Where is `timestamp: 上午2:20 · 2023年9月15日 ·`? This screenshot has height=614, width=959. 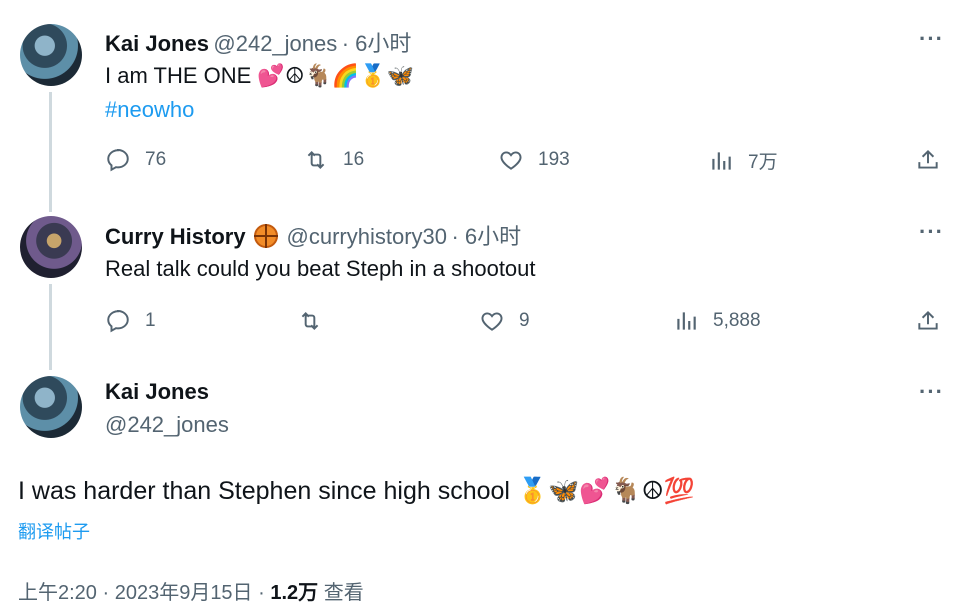
timestamp: 上午2:20 · 2023年9月15日 · is located at coordinates (144, 593).